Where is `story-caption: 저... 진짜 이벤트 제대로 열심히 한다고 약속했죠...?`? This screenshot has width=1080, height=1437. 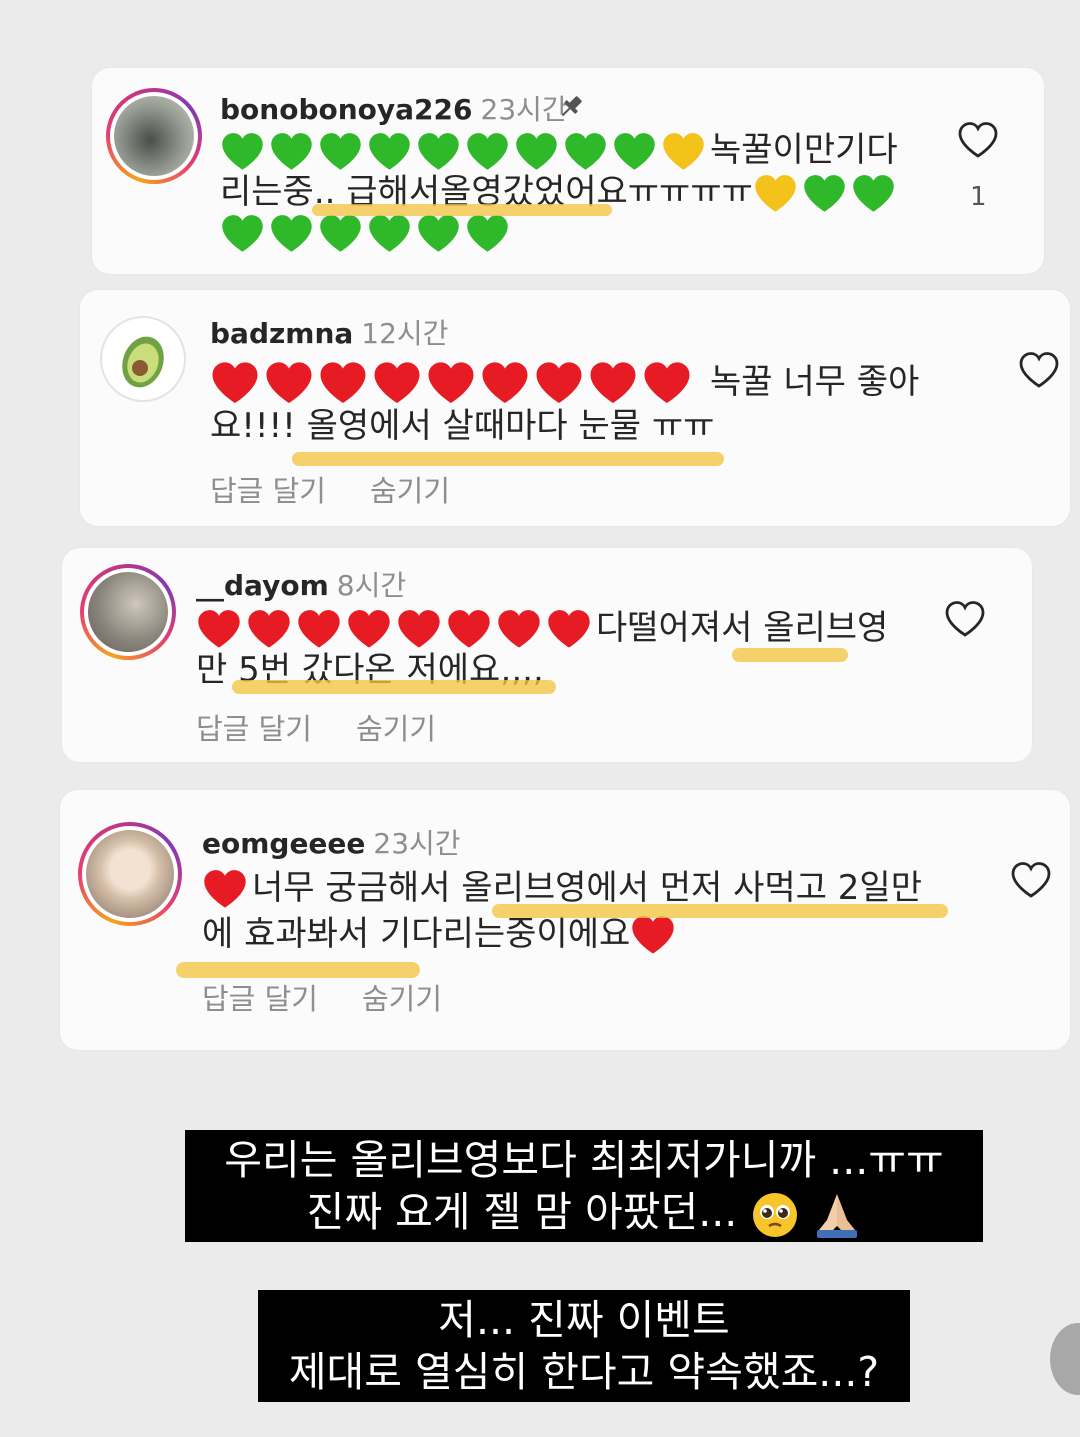
story-caption: 저... 진짜 이벤트 제대로 열심히 한다고 약속했죠...? is located at coordinates (584, 1346).